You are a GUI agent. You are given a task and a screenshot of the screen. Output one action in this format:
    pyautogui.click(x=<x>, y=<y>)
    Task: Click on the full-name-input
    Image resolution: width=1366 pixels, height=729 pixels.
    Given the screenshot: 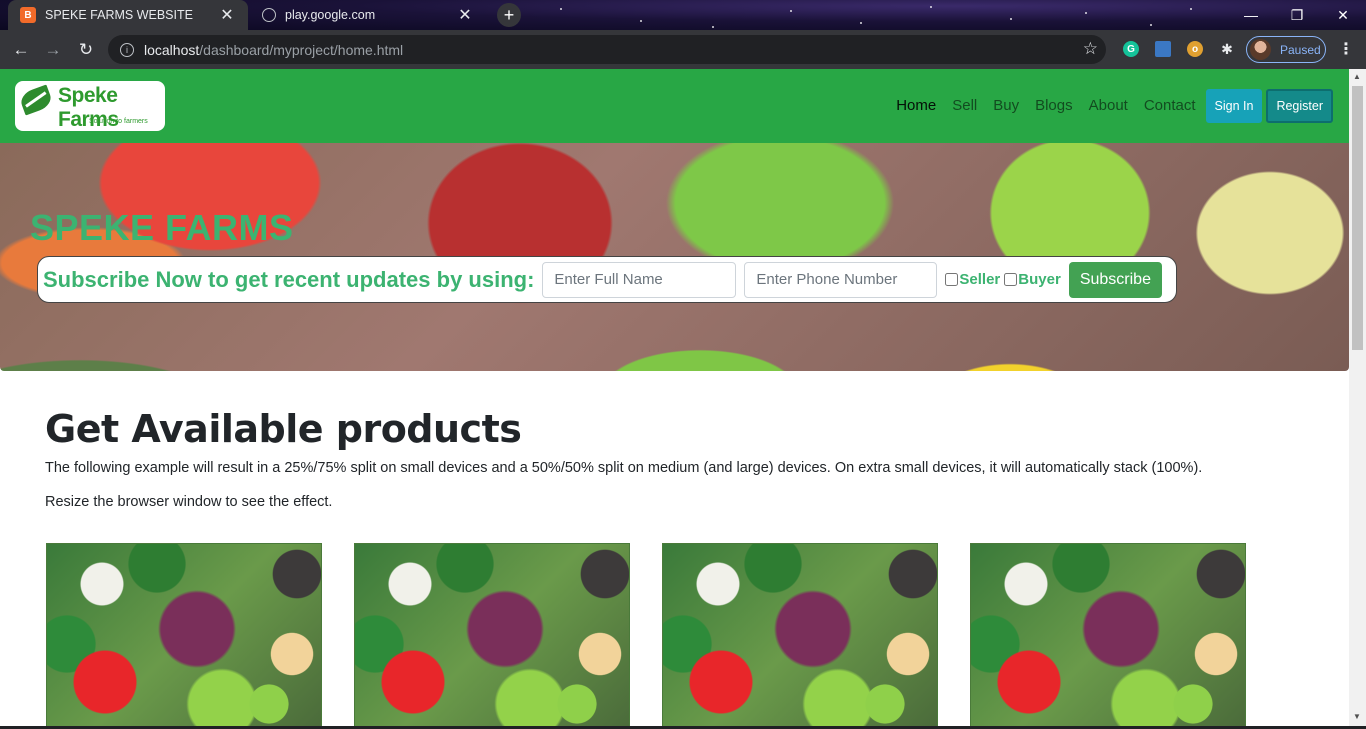 What is the action you would take?
    pyautogui.click(x=639, y=279)
    